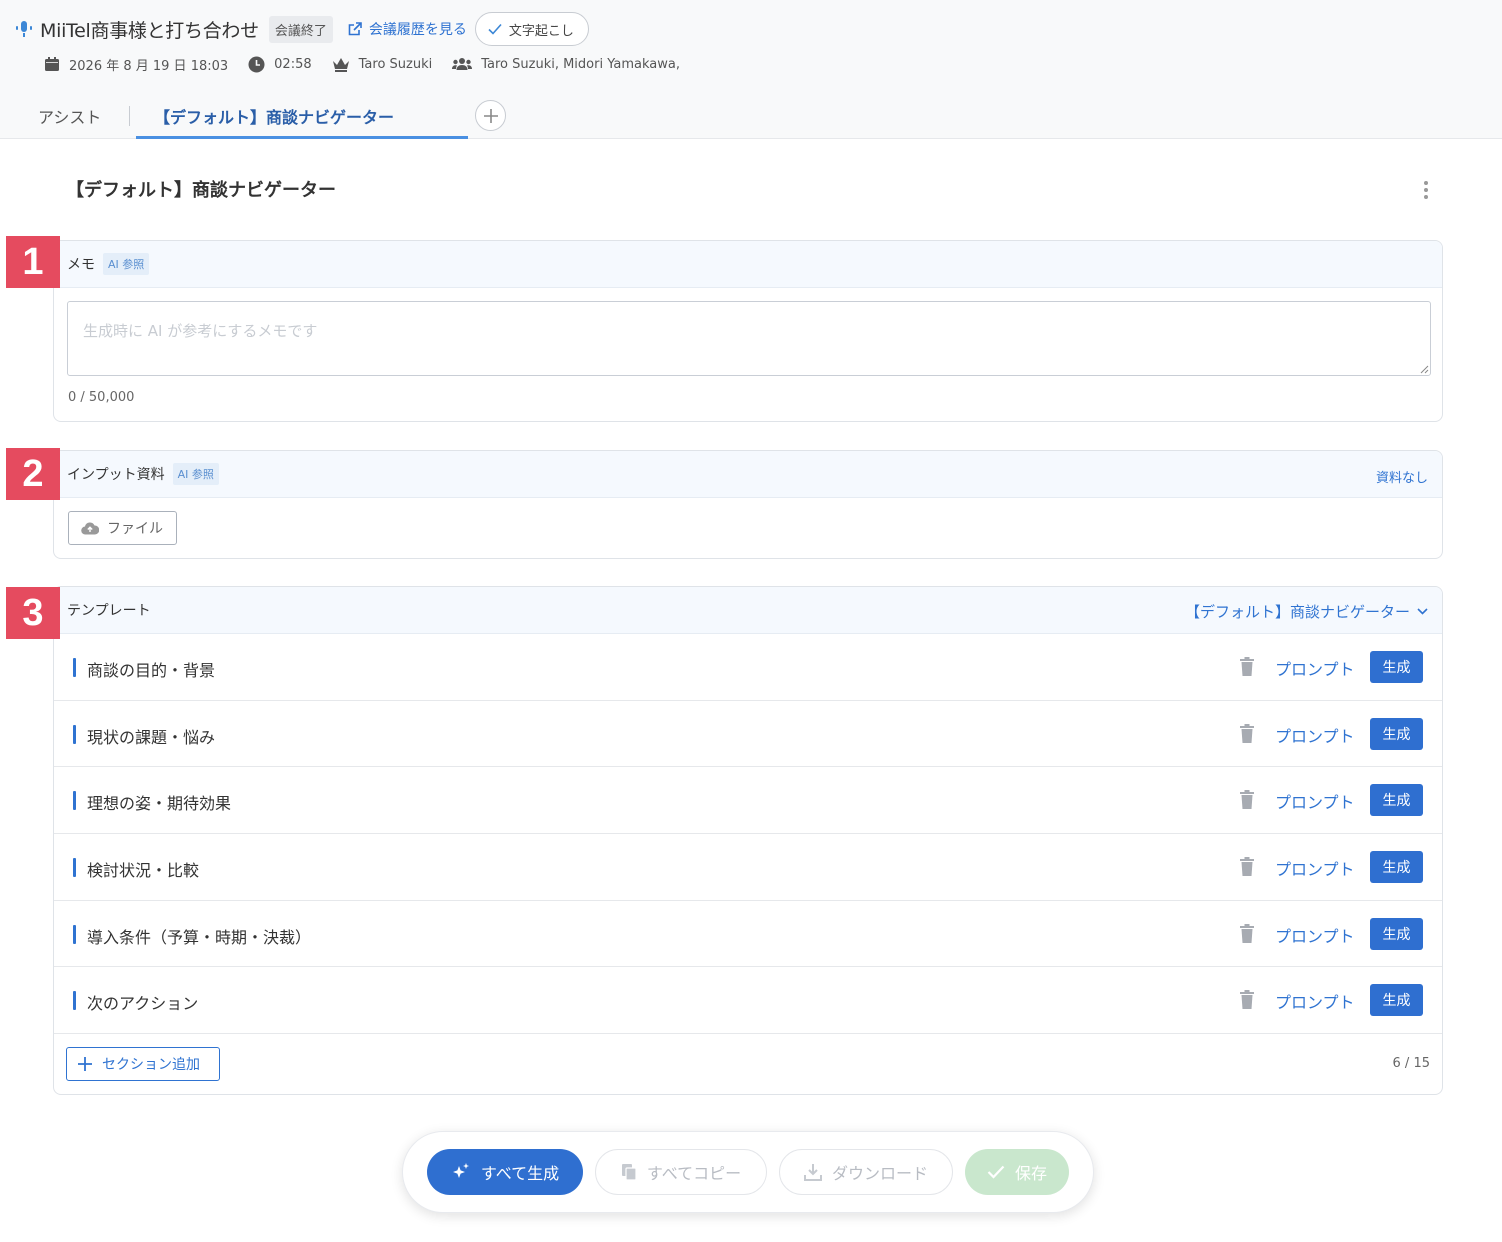 Image resolution: width=1502 pixels, height=1242 pixels. What do you see at coordinates (340, 64) in the screenshot?
I see `crown-icon` at bounding box center [340, 64].